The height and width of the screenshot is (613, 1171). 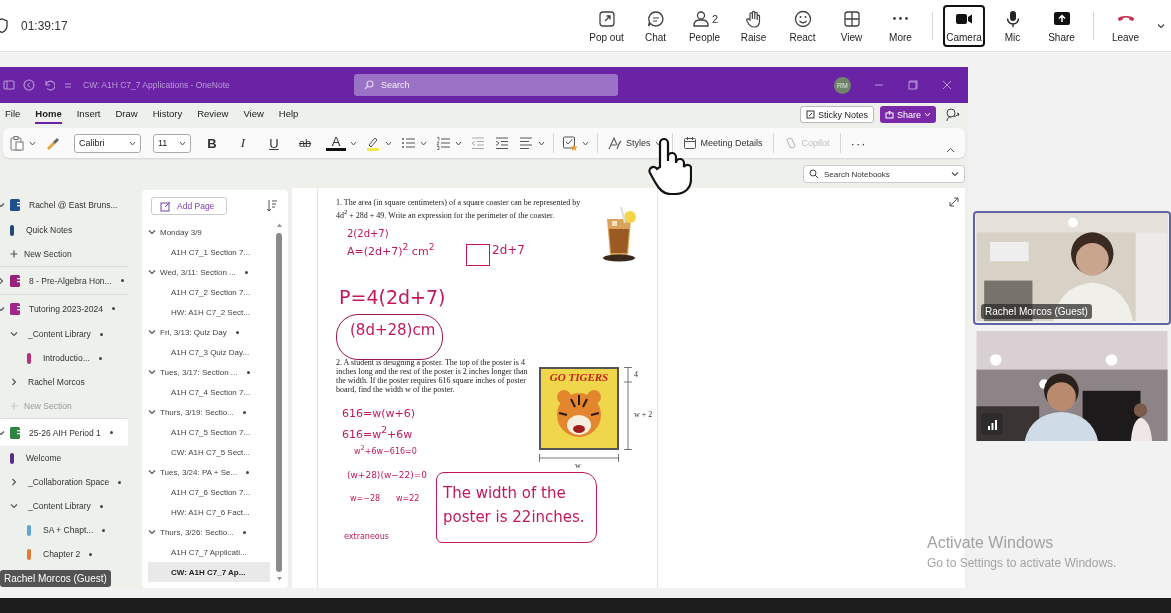 I want to click on meeting-control-button: View, so click(x=851, y=25).